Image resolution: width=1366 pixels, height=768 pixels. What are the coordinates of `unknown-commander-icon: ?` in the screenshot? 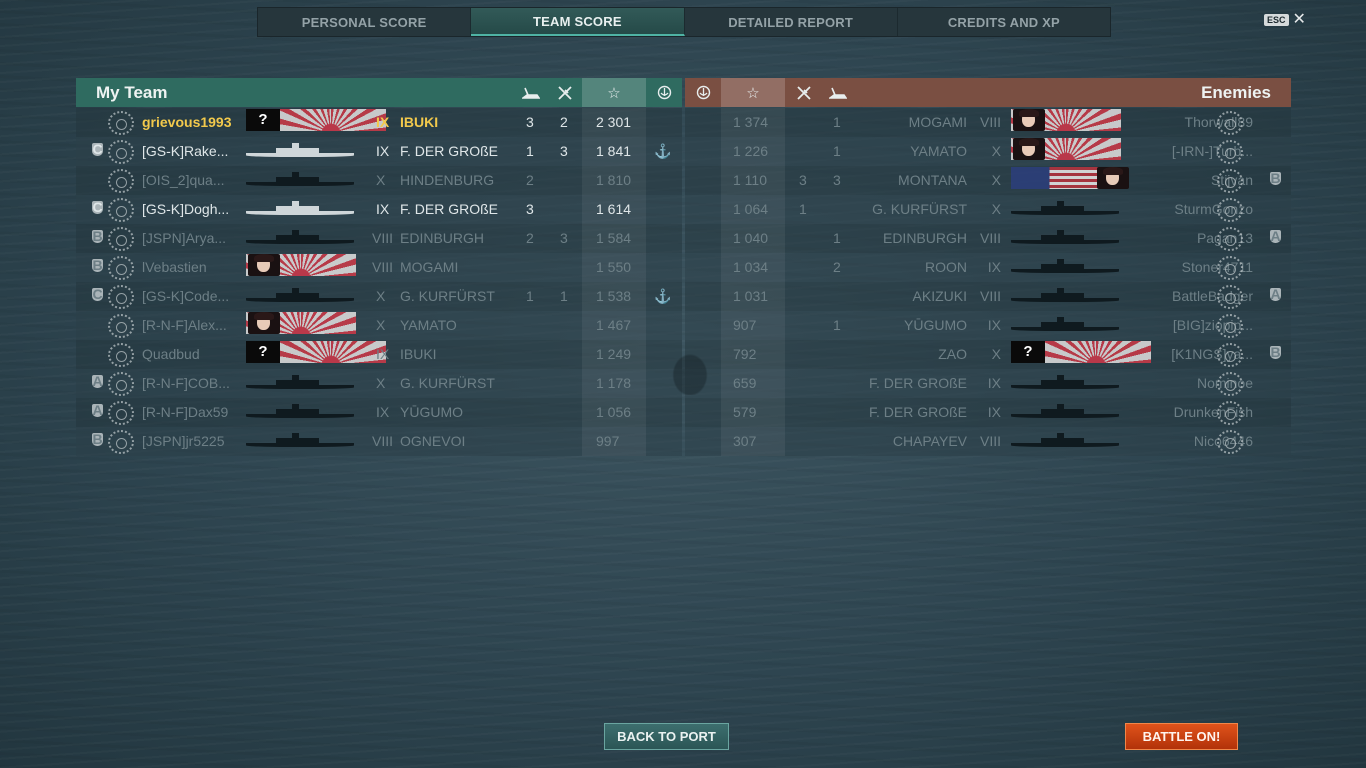 It's located at (263, 352).